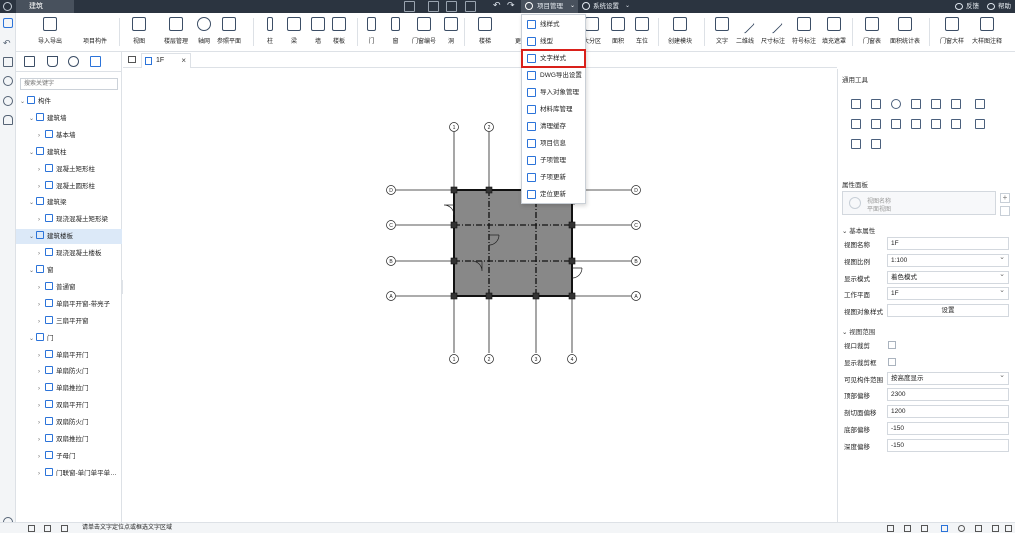  Describe the element at coordinates (987, 31) in the screenshot. I see `detail-annotation-button: 大样图注释` at that location.